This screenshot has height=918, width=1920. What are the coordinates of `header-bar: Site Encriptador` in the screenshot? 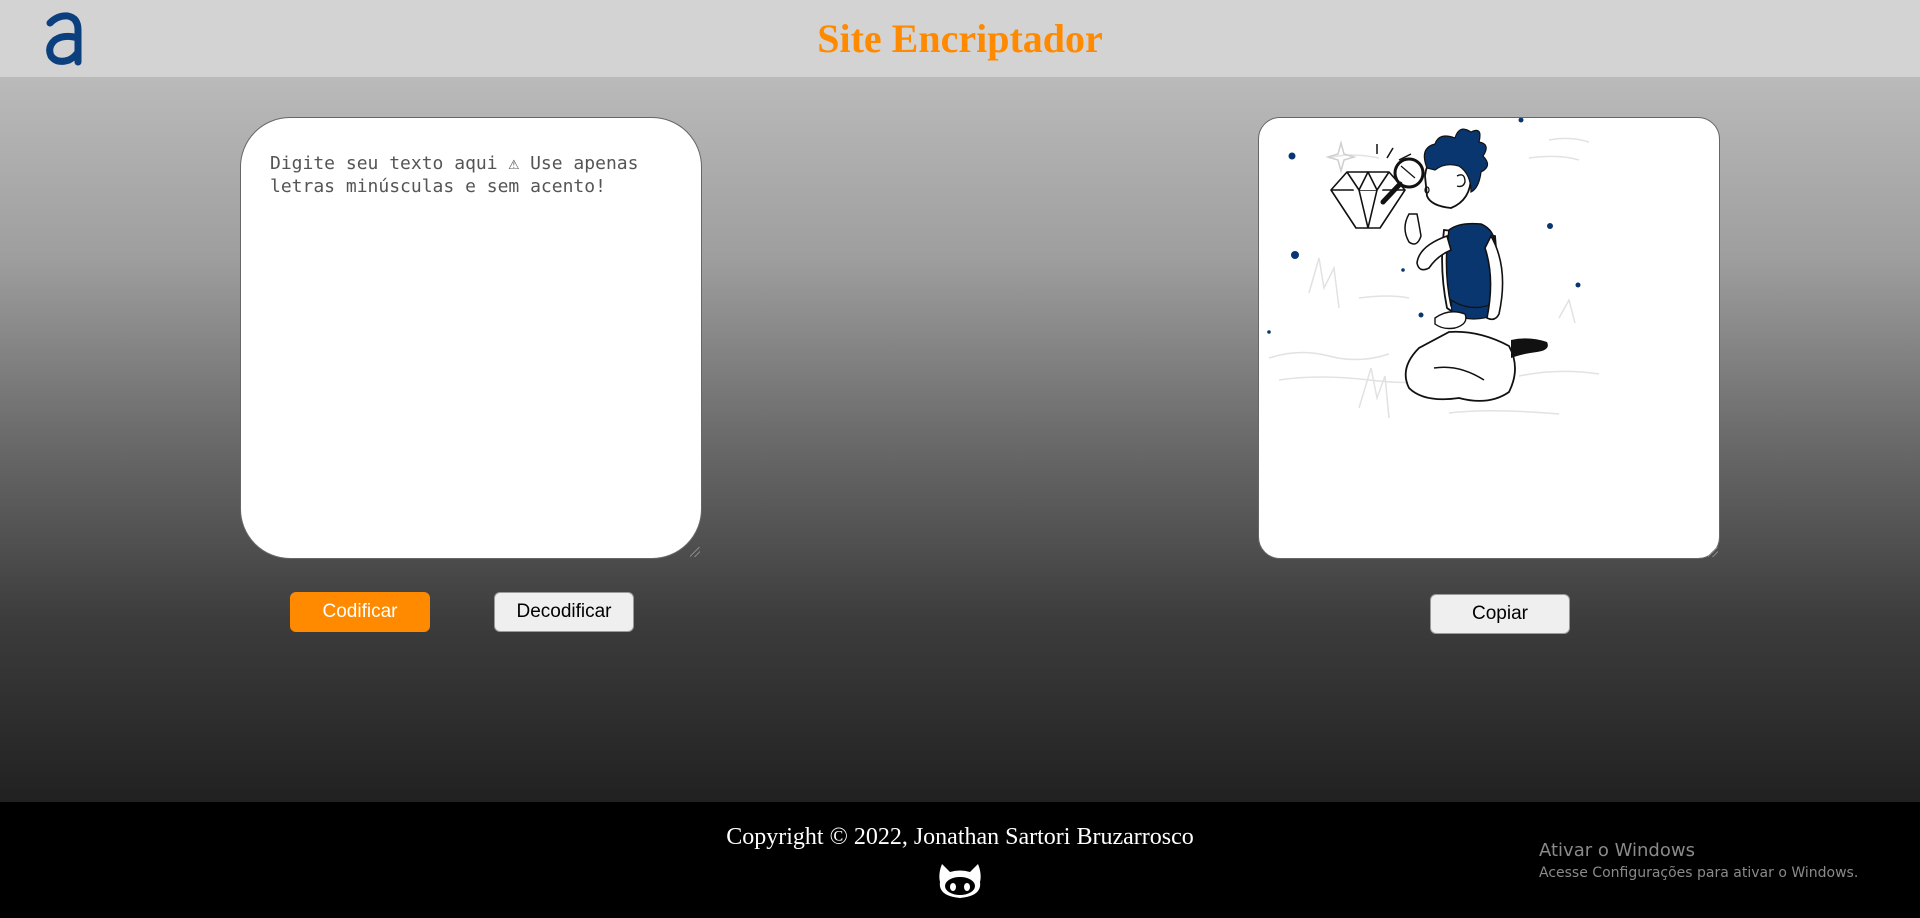 It's located at (960, 38).